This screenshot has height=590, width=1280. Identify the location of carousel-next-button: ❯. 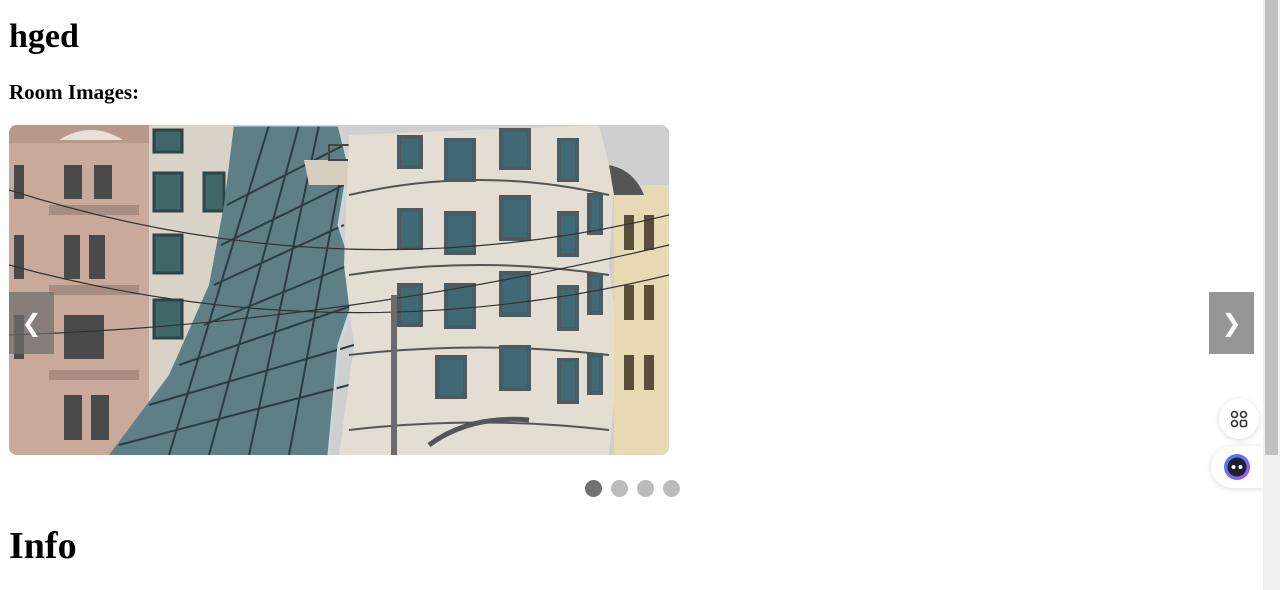
(1231, 323).